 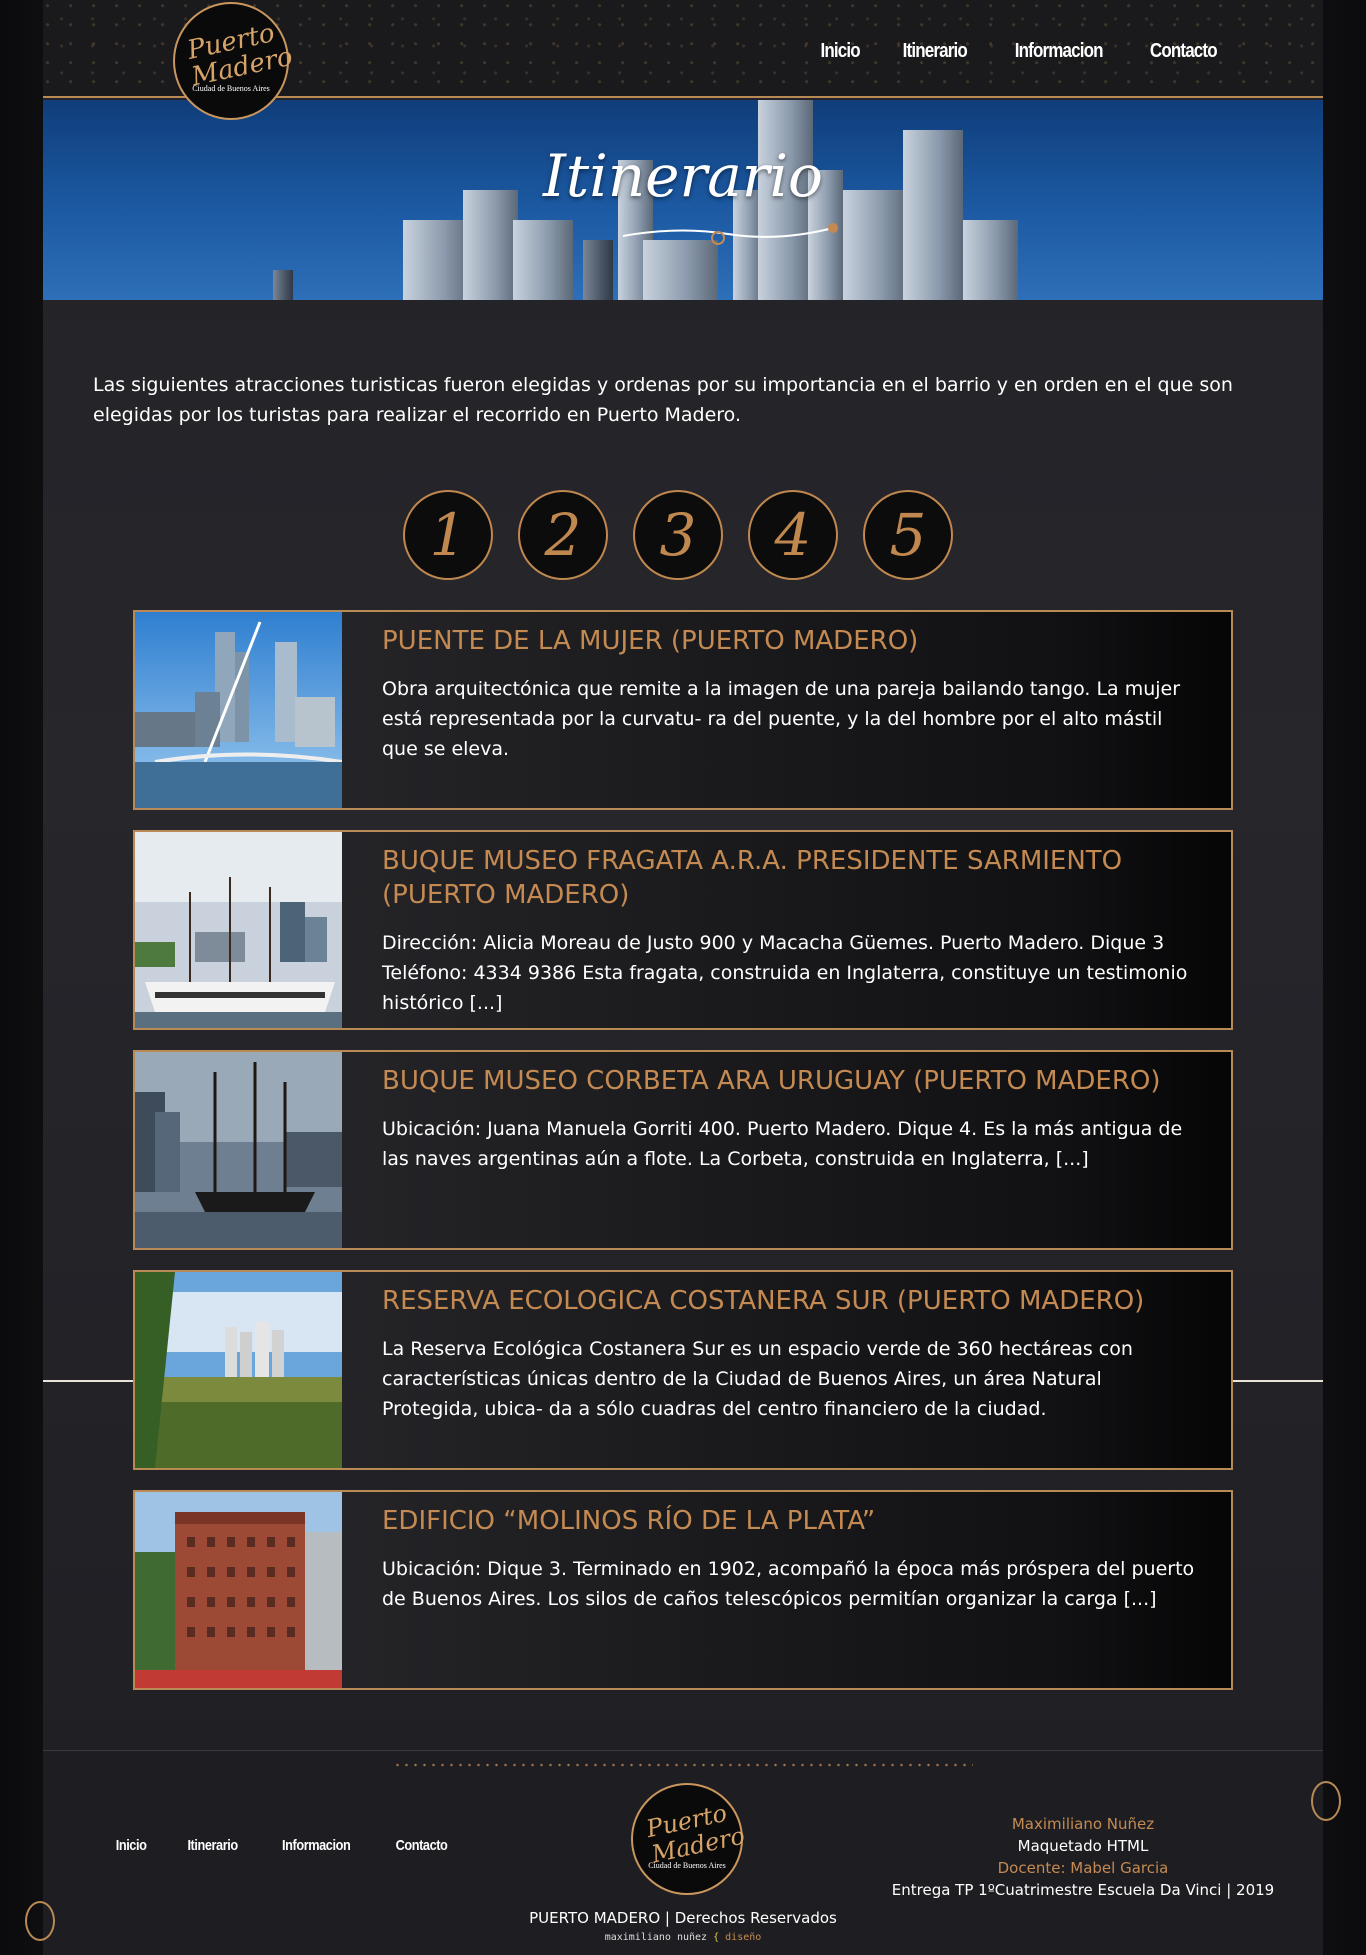 What do you see at coordinates (683, 176) in the screenshot?
I see `banner-title: Itinerario` at bounding box center [683, 176].